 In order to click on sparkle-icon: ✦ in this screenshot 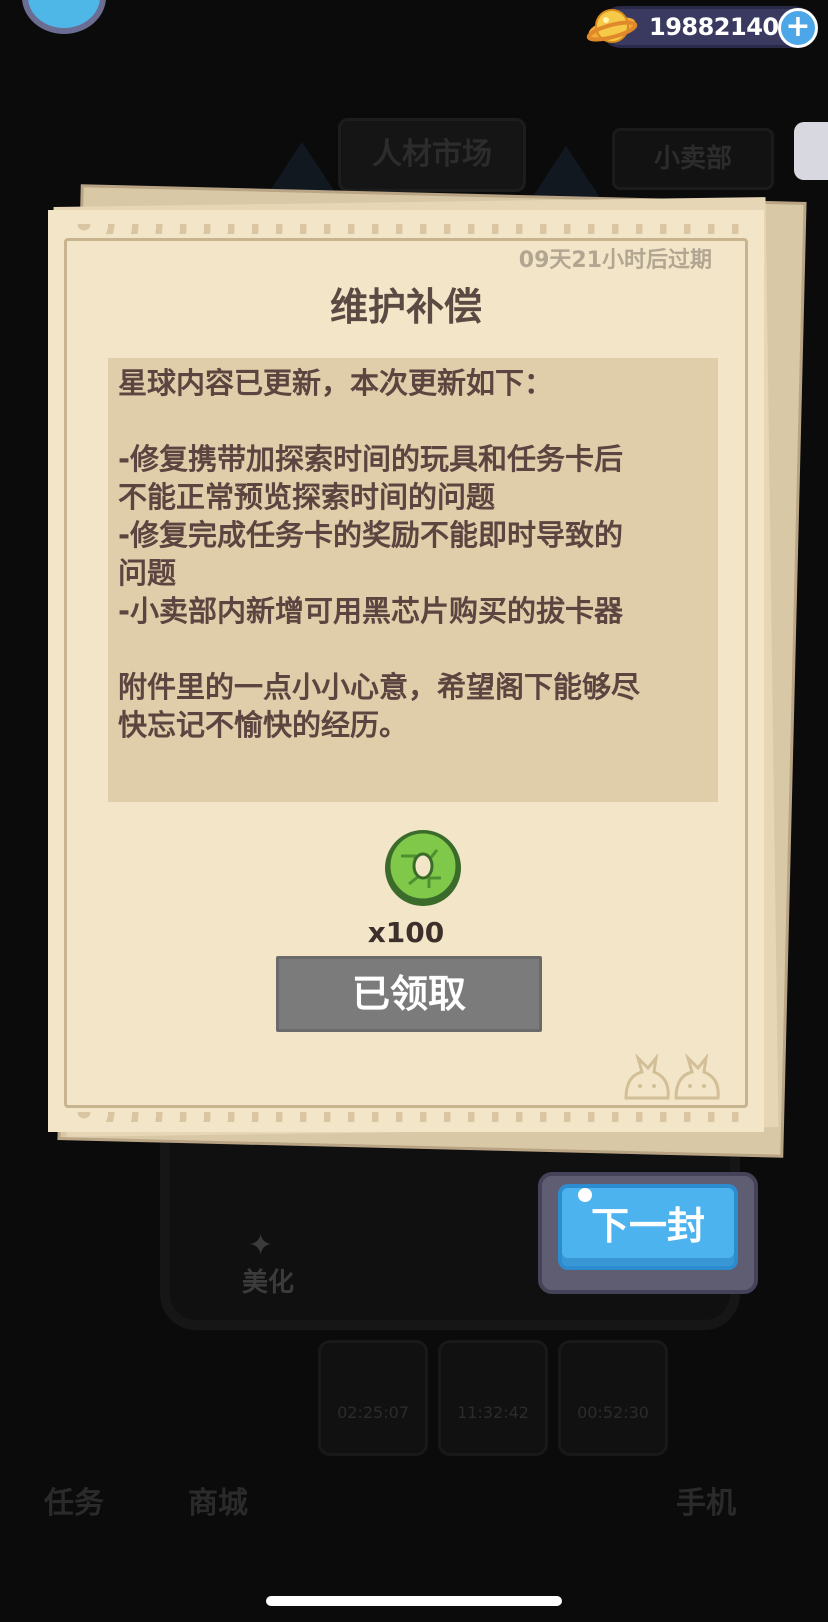, I will do `click(261, 1245)`.